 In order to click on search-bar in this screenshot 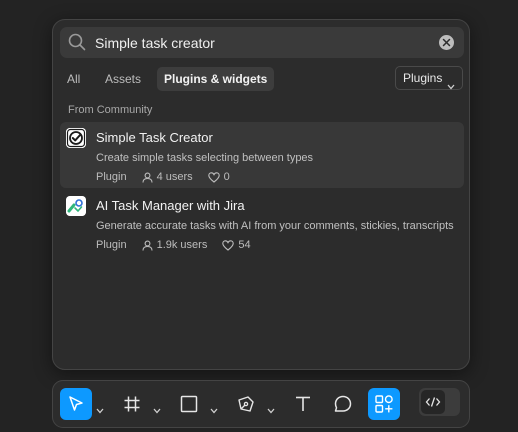, I will do `click(262, 42)`.